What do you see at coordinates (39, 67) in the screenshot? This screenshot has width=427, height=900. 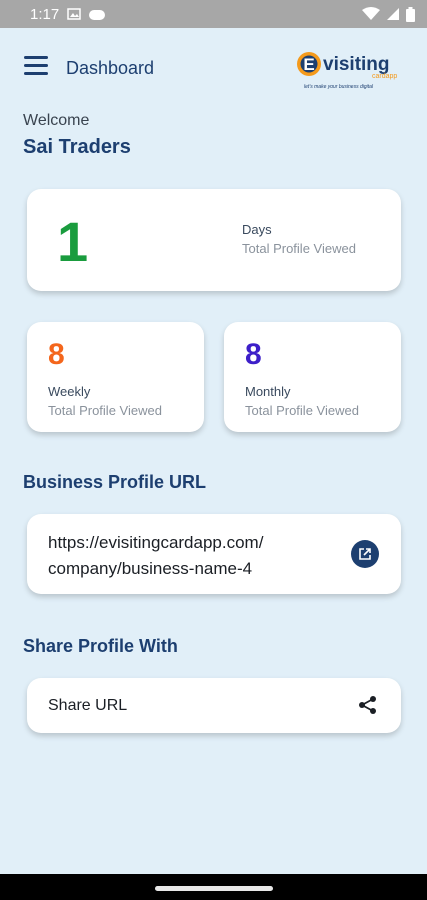 I see `menu-icon` at bounding box center [39, 67].